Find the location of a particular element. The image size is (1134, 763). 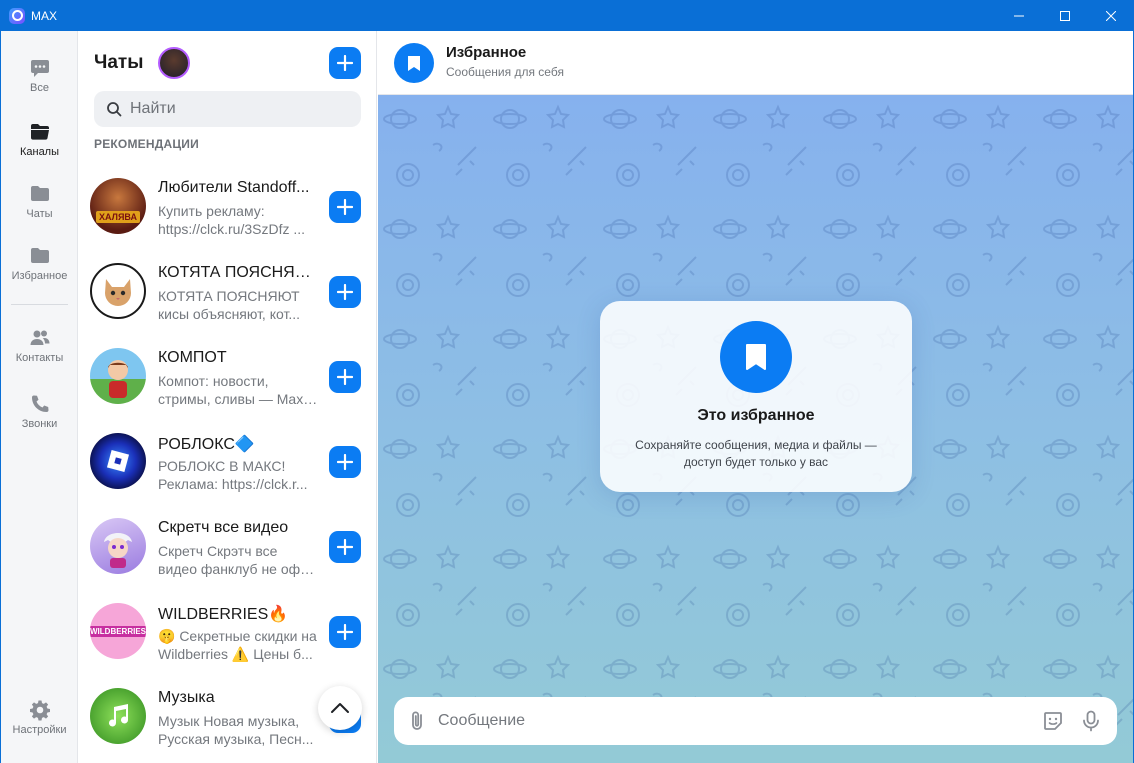

rail-label-all: Все is located at coordinates (39, 88).